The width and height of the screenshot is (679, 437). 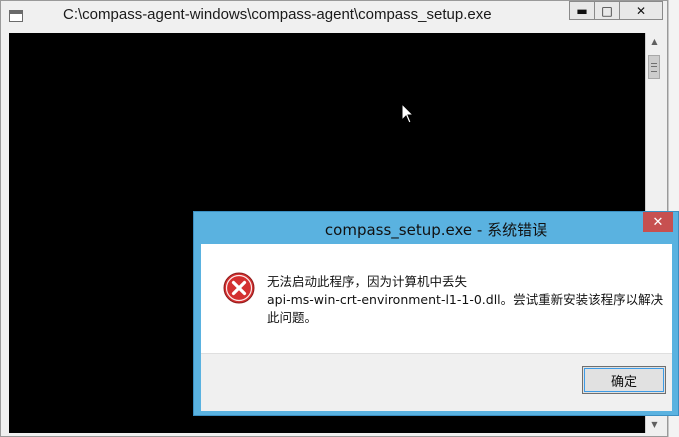 What do you see at coordinates (607, 10) in the screenshot?
I see `maximize-button: □` at bounding box center [607, 10].